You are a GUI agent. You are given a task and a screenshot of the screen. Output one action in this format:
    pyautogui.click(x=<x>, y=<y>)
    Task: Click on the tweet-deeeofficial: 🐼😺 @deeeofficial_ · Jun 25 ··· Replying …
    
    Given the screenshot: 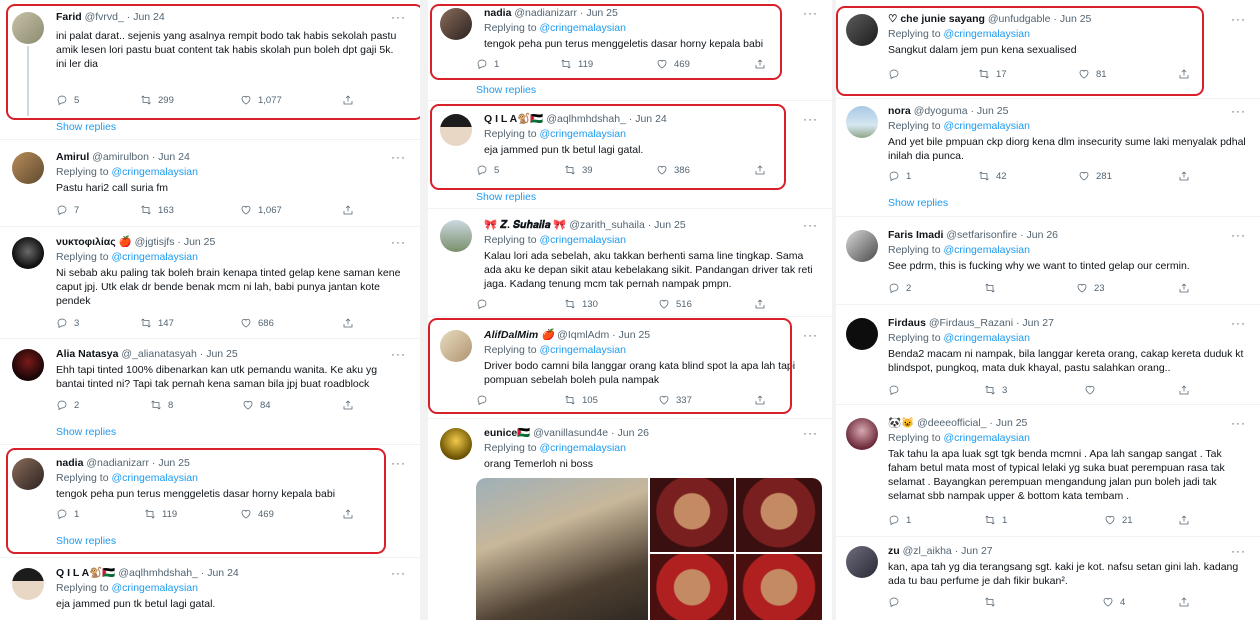 What is the action you would take?
    pyautogui.click(x=1048, y=474)
    